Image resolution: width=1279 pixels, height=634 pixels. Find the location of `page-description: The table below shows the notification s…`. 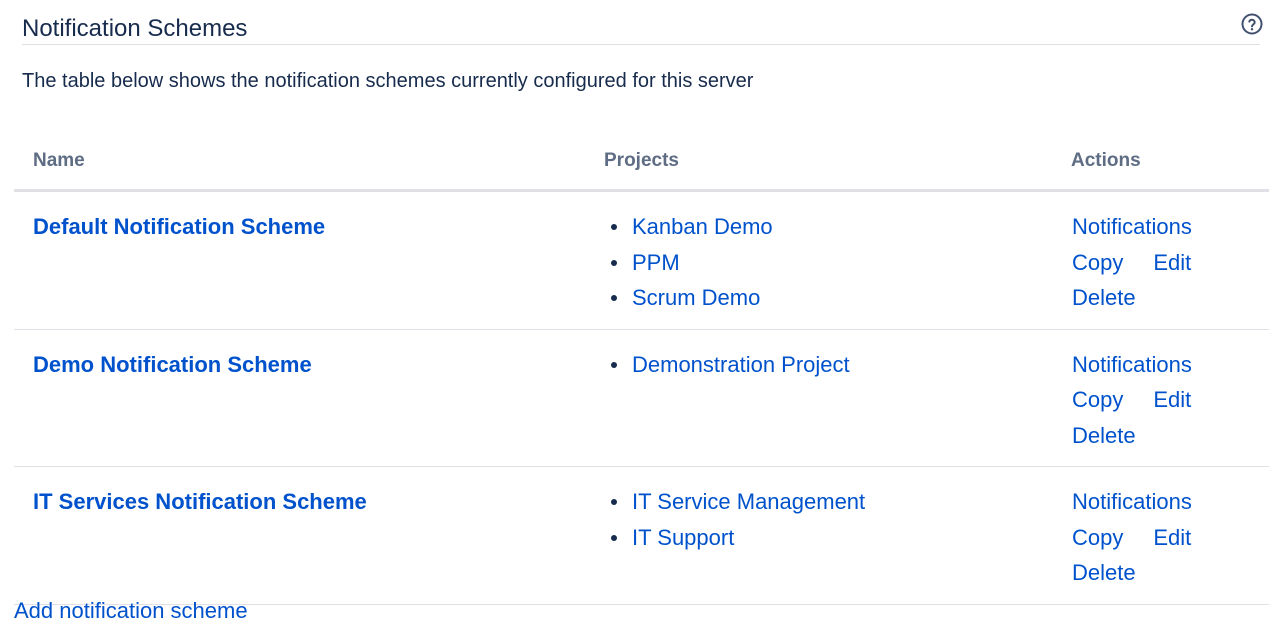

page-description: The table below shows the notification s… is located at coordinates (388, 81).